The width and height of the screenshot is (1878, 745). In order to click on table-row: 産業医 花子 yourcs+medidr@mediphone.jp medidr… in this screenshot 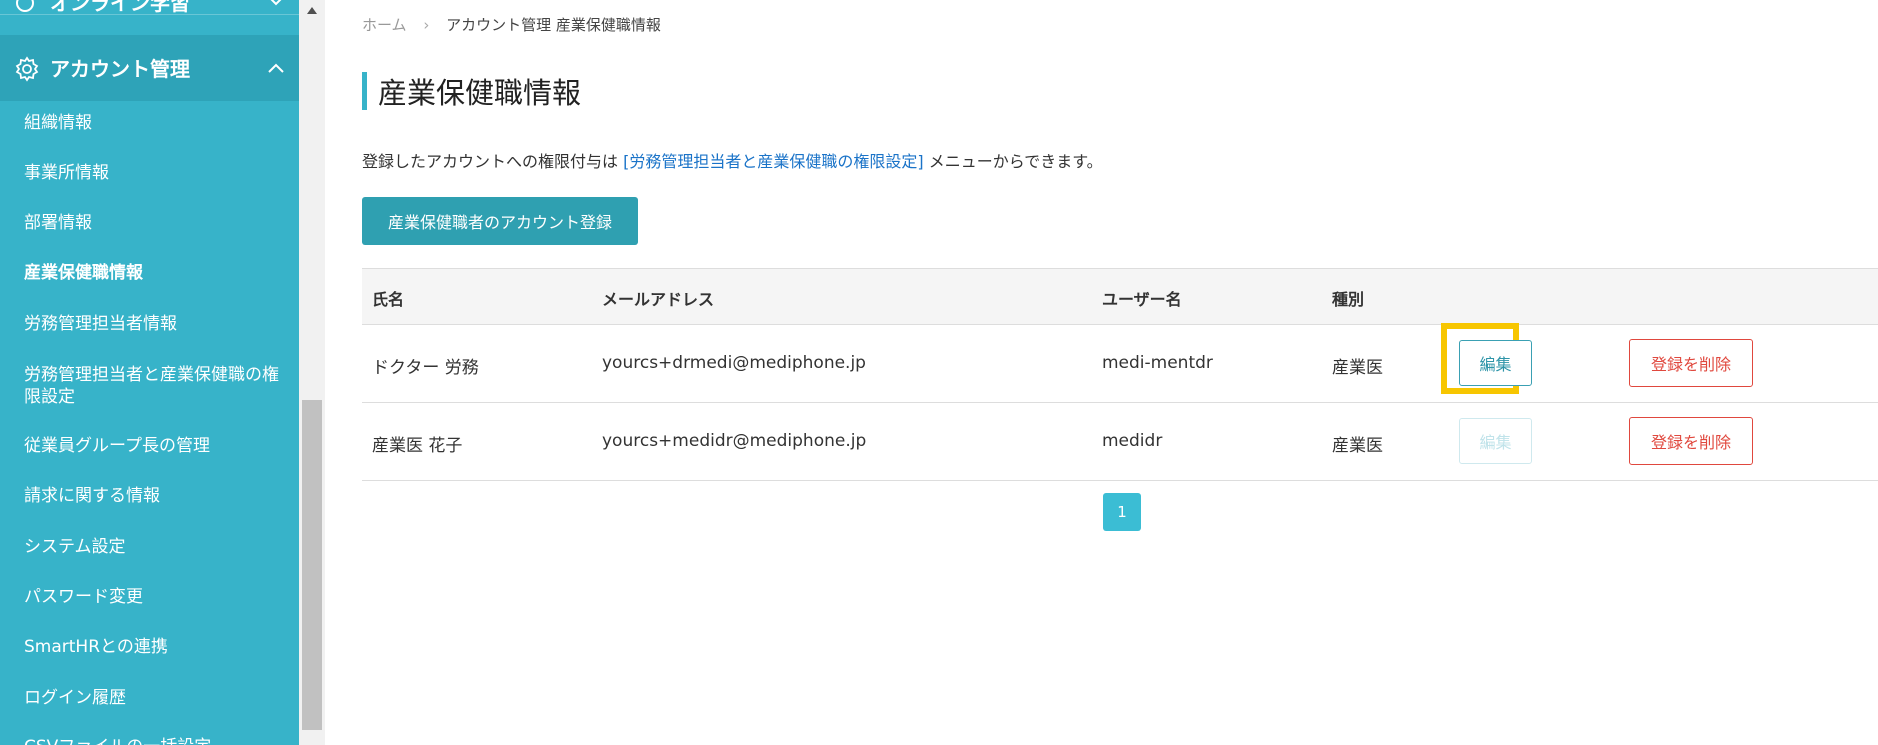, I will do `click(1120, 442)`.